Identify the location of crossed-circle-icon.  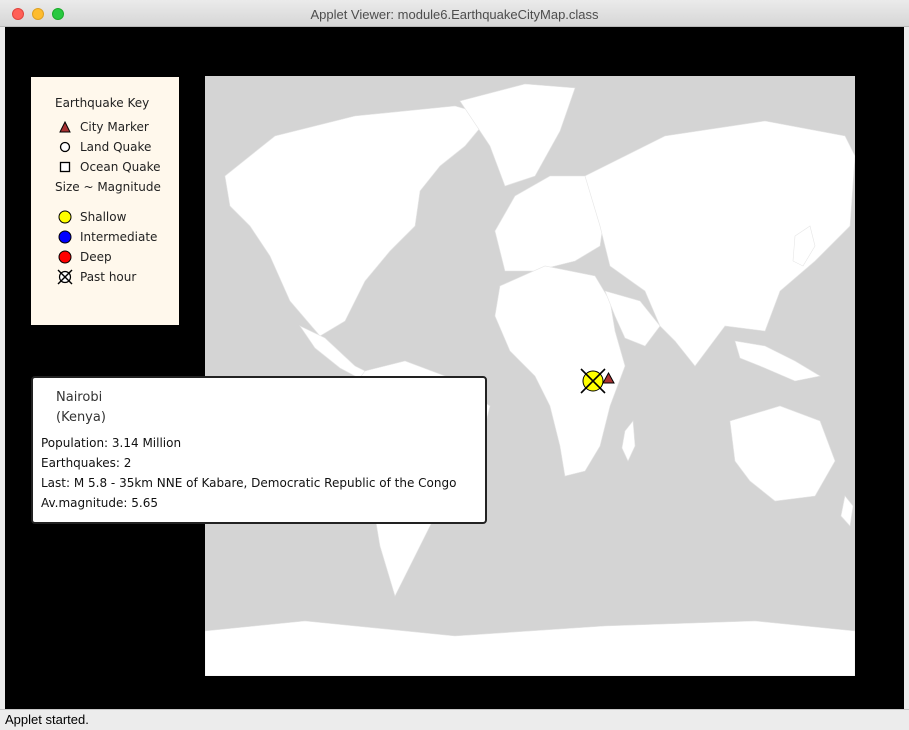
(65, 277).